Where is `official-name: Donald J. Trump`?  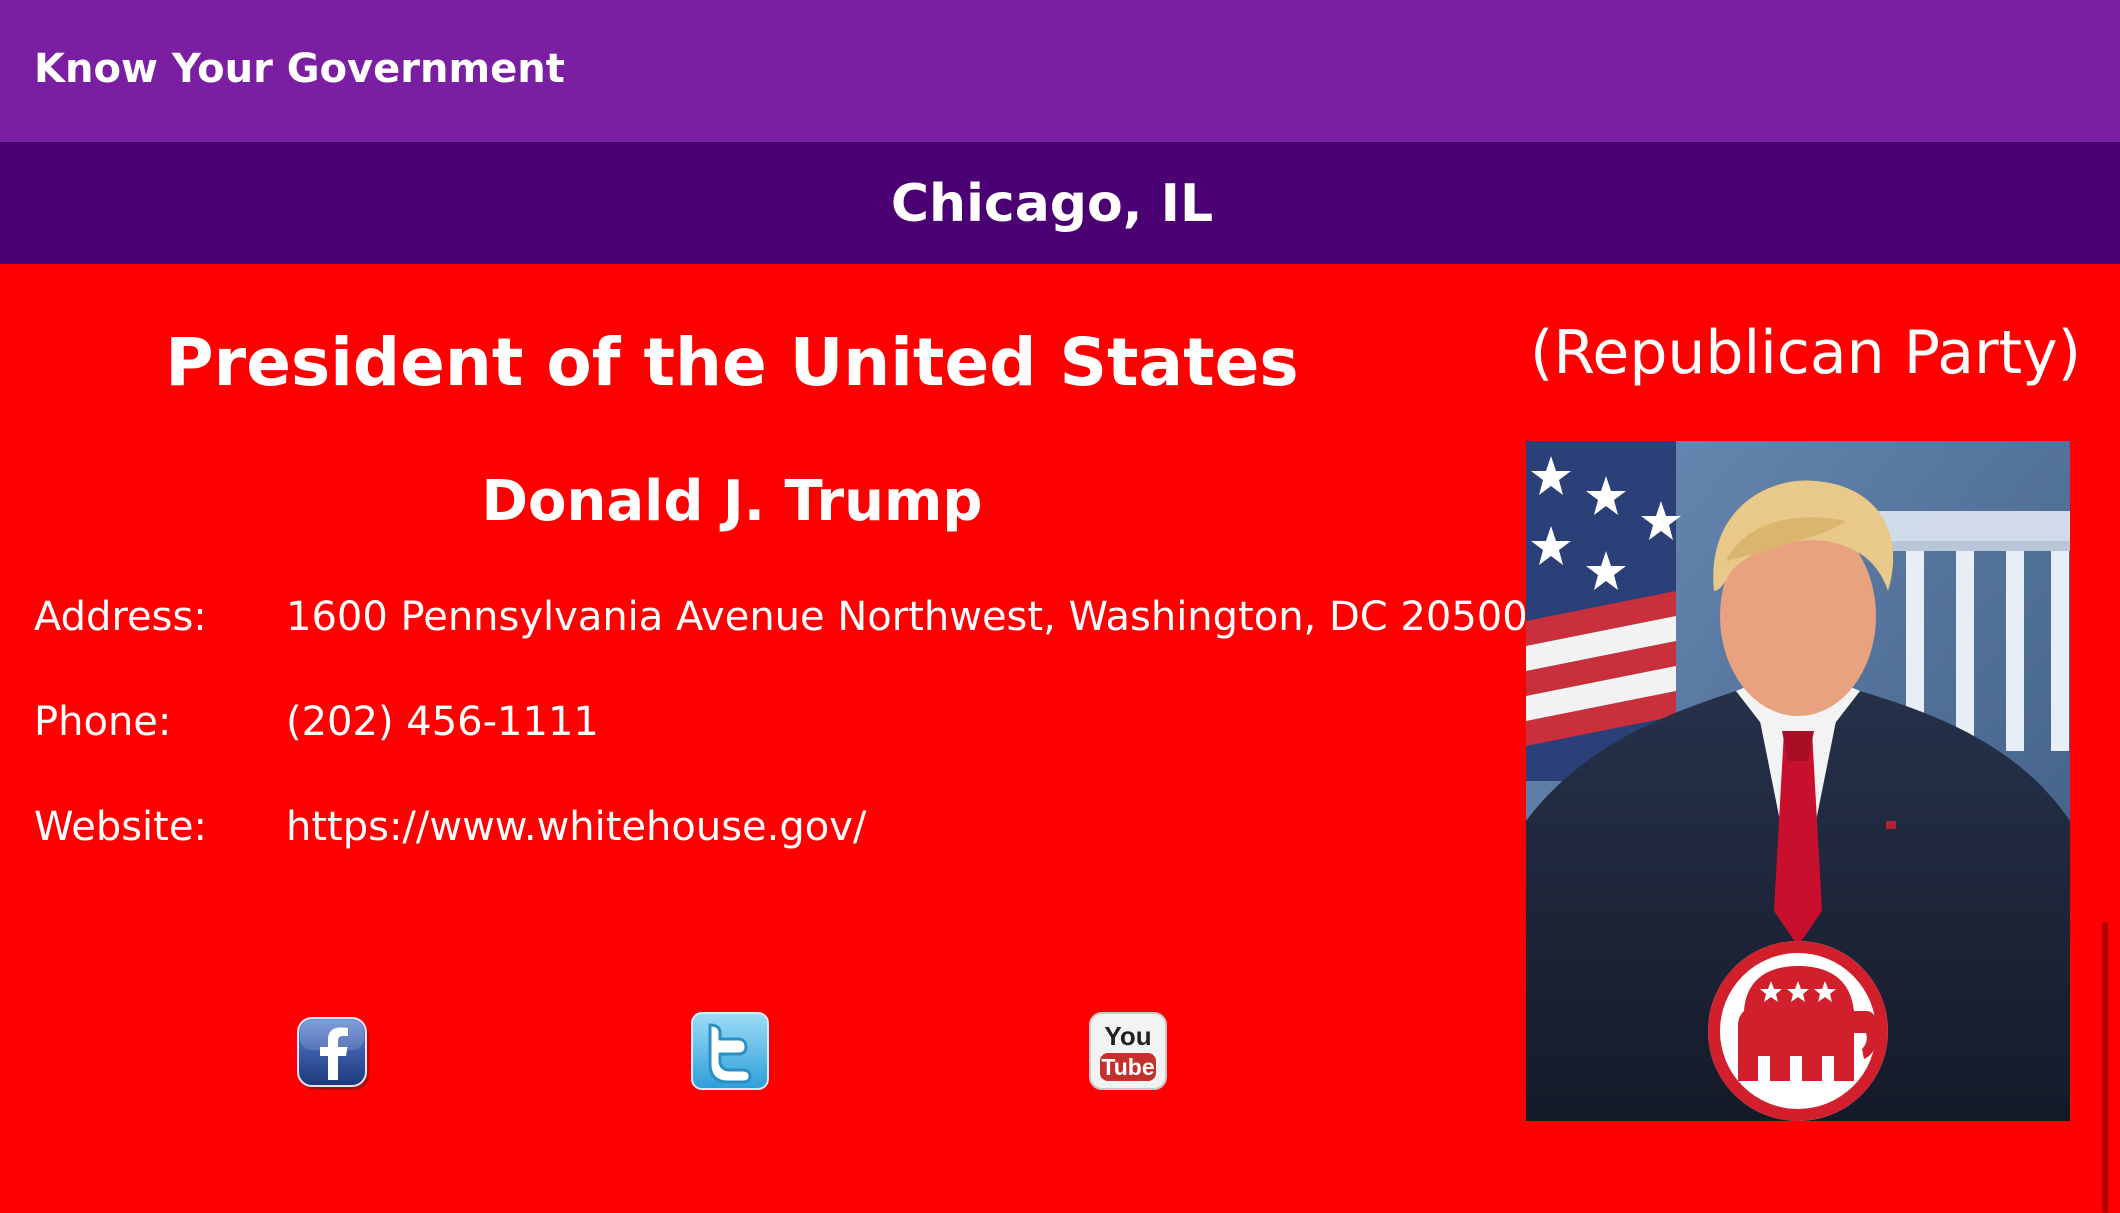 official-name: Donald J. Trump is located at coordinates (732, 501).